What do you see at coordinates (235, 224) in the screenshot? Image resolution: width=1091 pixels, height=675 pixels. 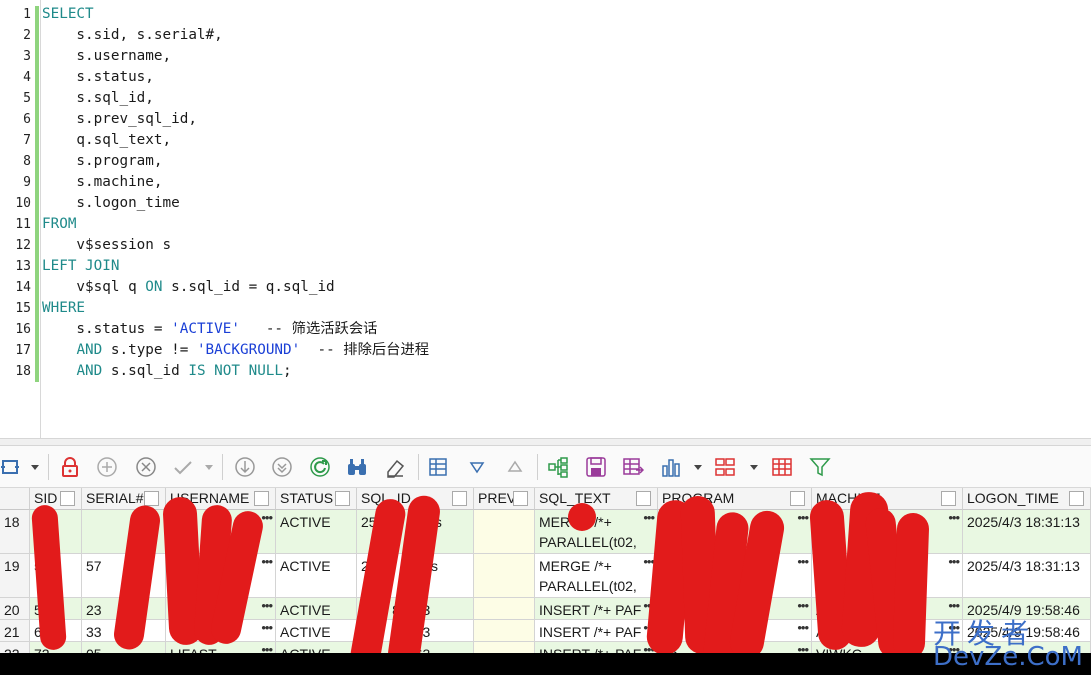 I see `code-line: FROM` at bounding box center [235, 224].